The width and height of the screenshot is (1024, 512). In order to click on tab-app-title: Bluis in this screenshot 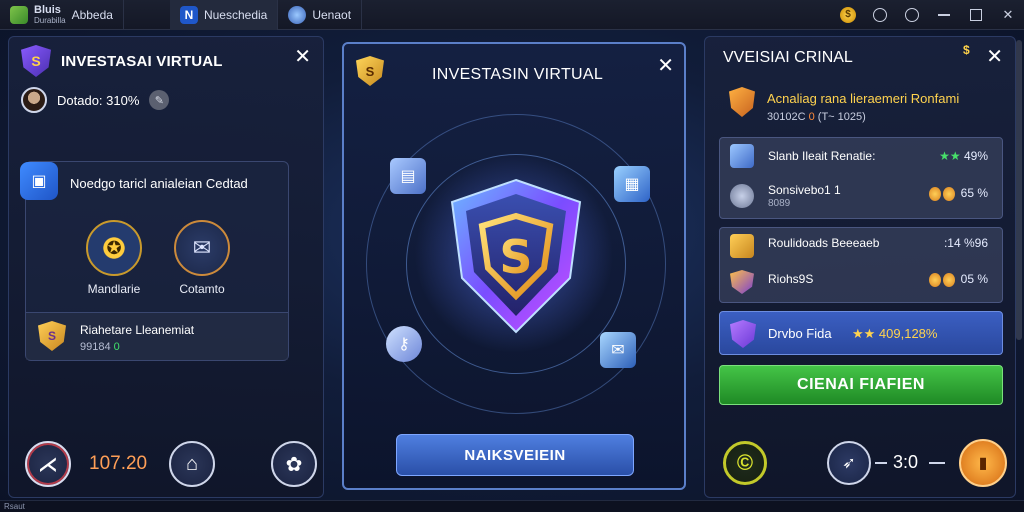, I will do `click(47, 10)`.